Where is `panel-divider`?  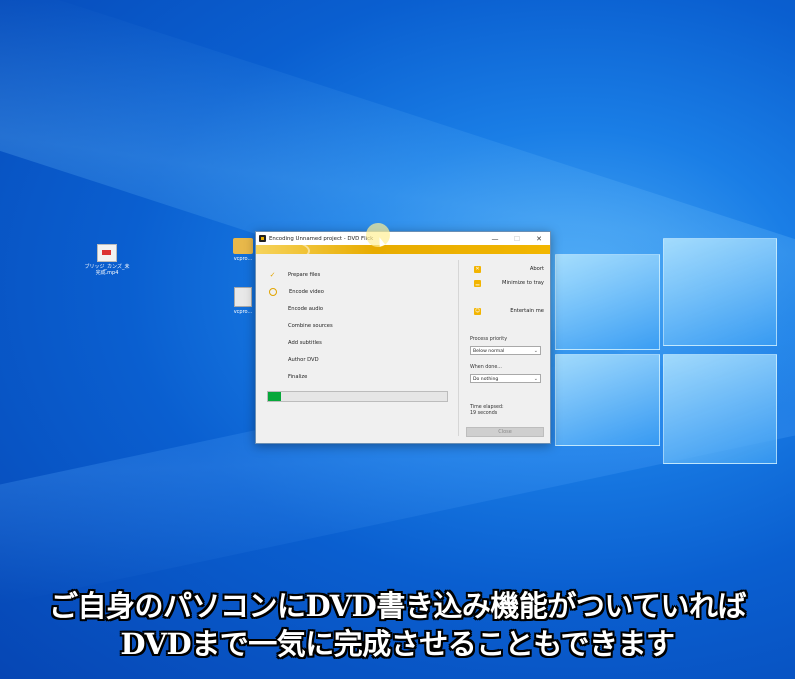 panel-divider is located at coordinates (458, 348).